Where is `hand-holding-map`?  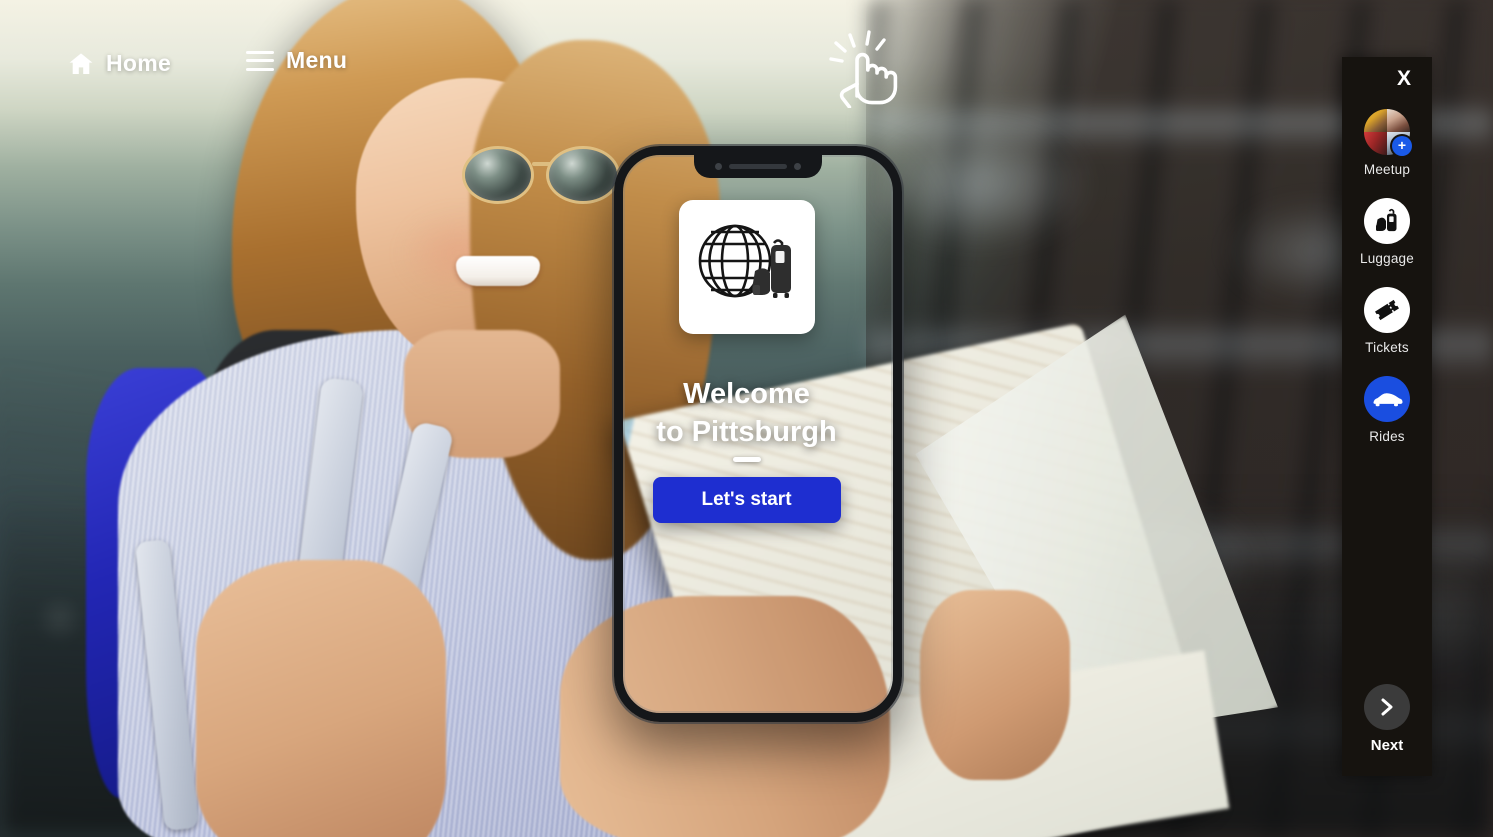
hand-holding-map is located at coordinates (995, 685).